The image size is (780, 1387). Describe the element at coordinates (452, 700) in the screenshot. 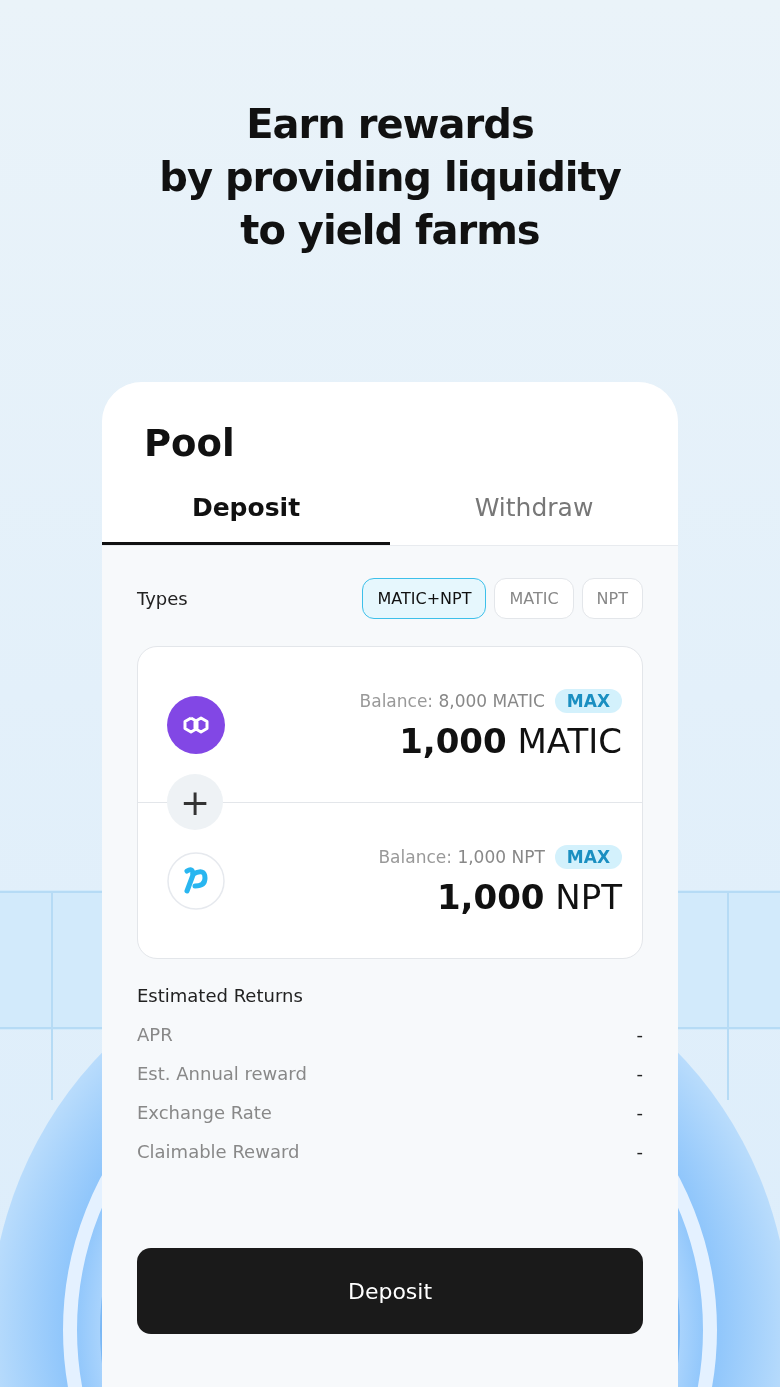

I see `balance-text: Balance: 8,000 MATIC` at that location.